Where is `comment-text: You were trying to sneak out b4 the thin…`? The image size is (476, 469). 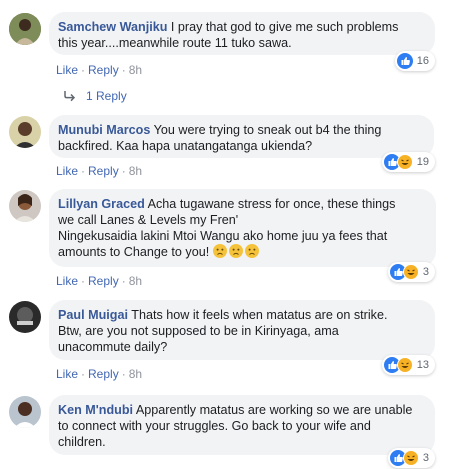 comment-text: You were trying to sneak out b4 the thin… is located at coordinates (267, 130).